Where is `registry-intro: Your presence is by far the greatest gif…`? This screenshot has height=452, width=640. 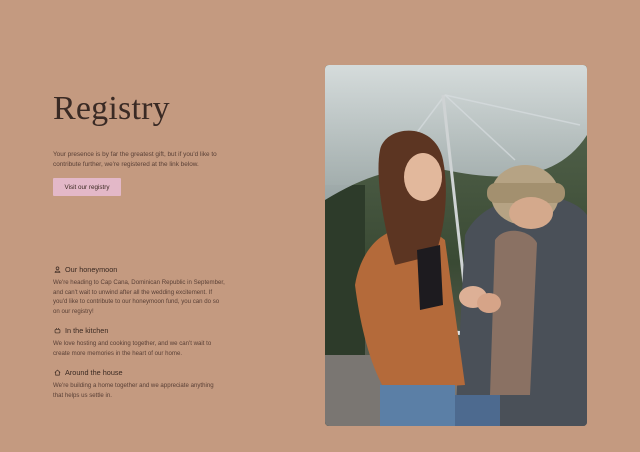 registry-intro: Your presence is by far the greatest gif… is located at coordinates (135, 159).